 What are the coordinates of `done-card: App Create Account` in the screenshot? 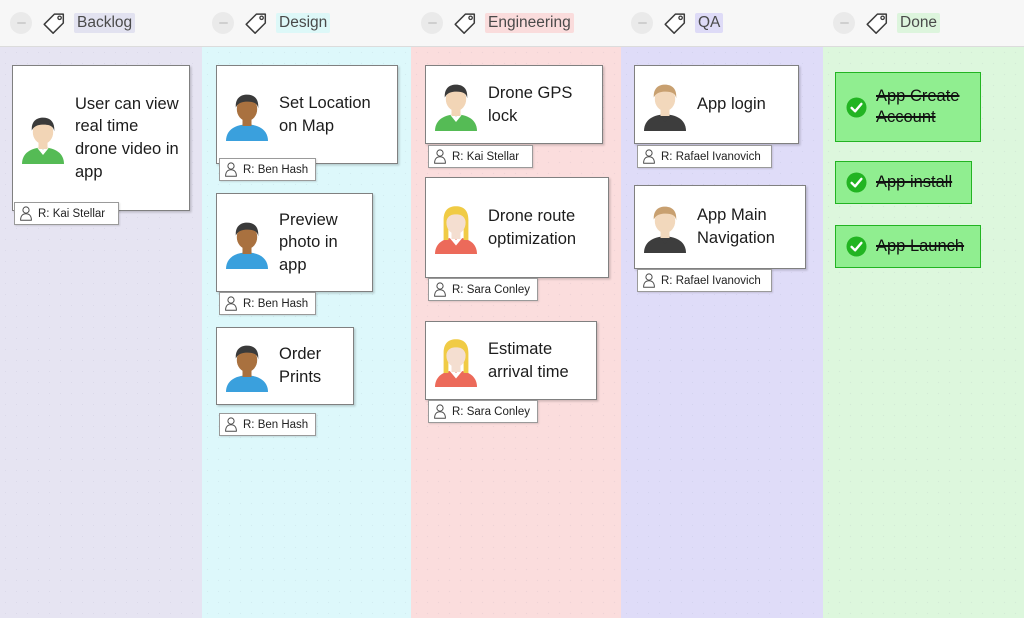 It's located at (908, 107).